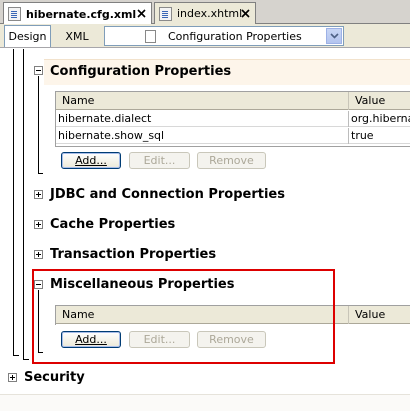  What do you see at coordinates (202, 101) in the screenshot?
I see `column-header-name: Name` at bounding box center [202, 101].